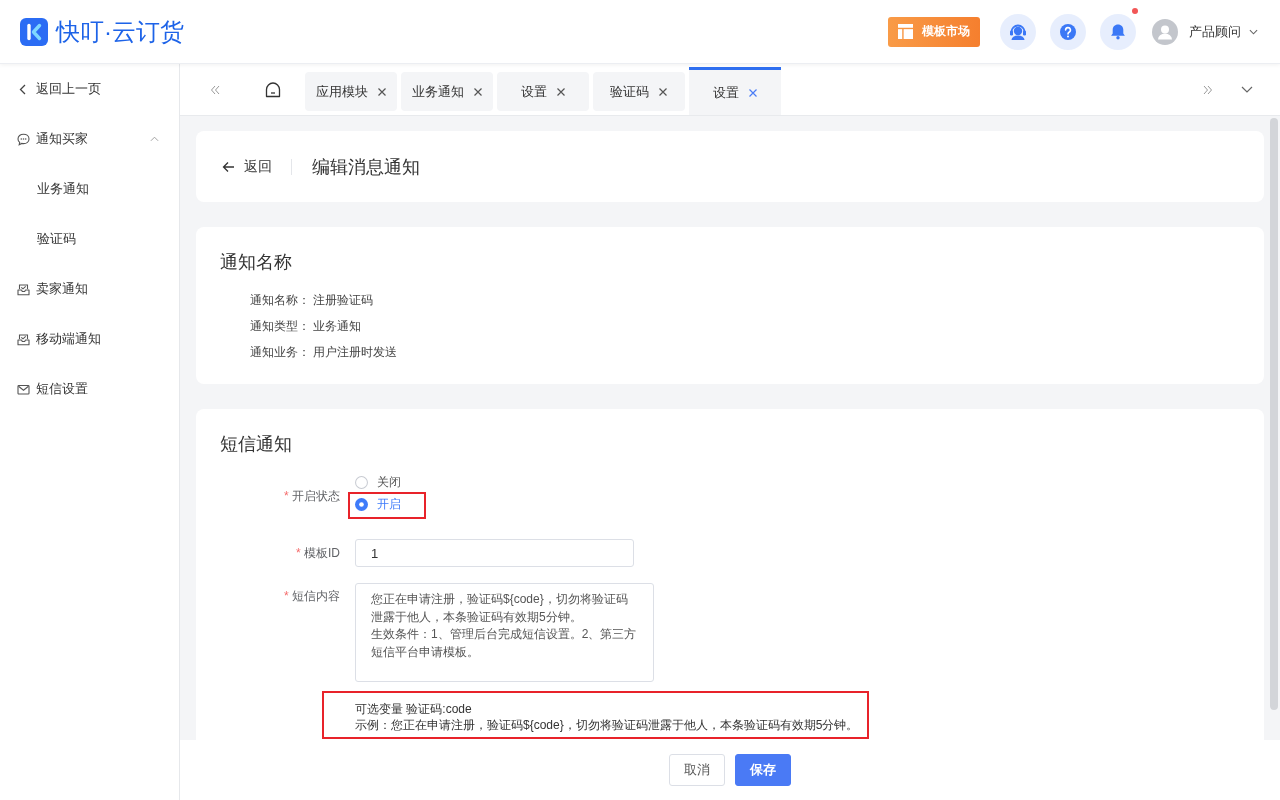  I want to click on tab: 验证码, so click(639, 91).